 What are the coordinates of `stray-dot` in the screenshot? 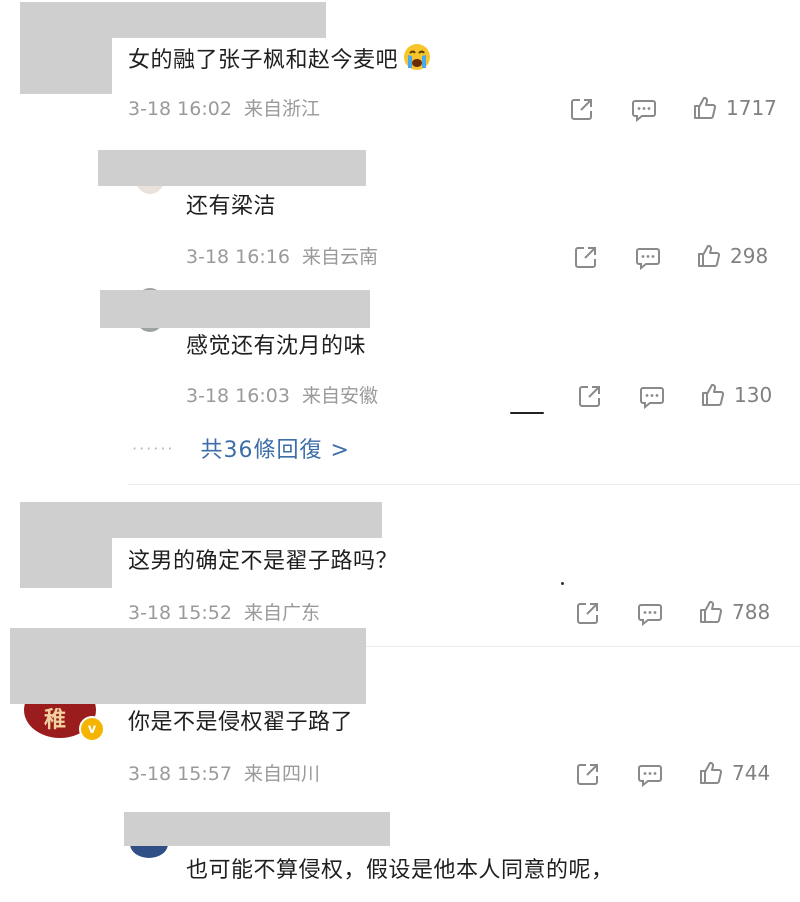 It's located at (562, 583).